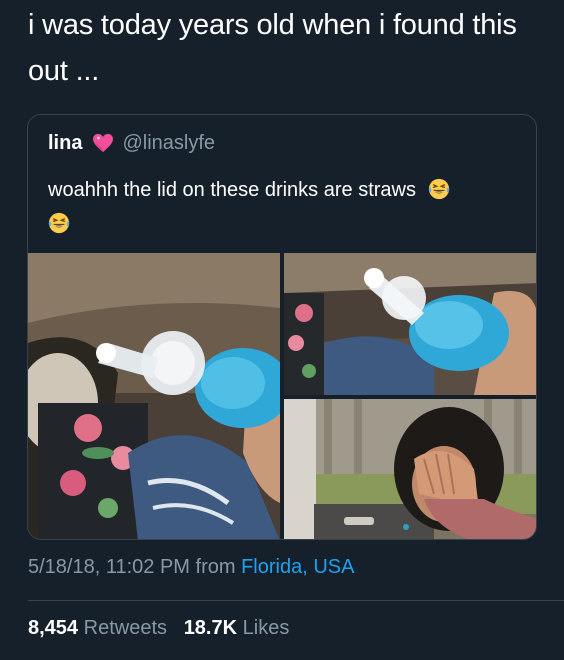 The width and height of the screenshot is (564, 660). I want to click on divider, so click(296, 600).